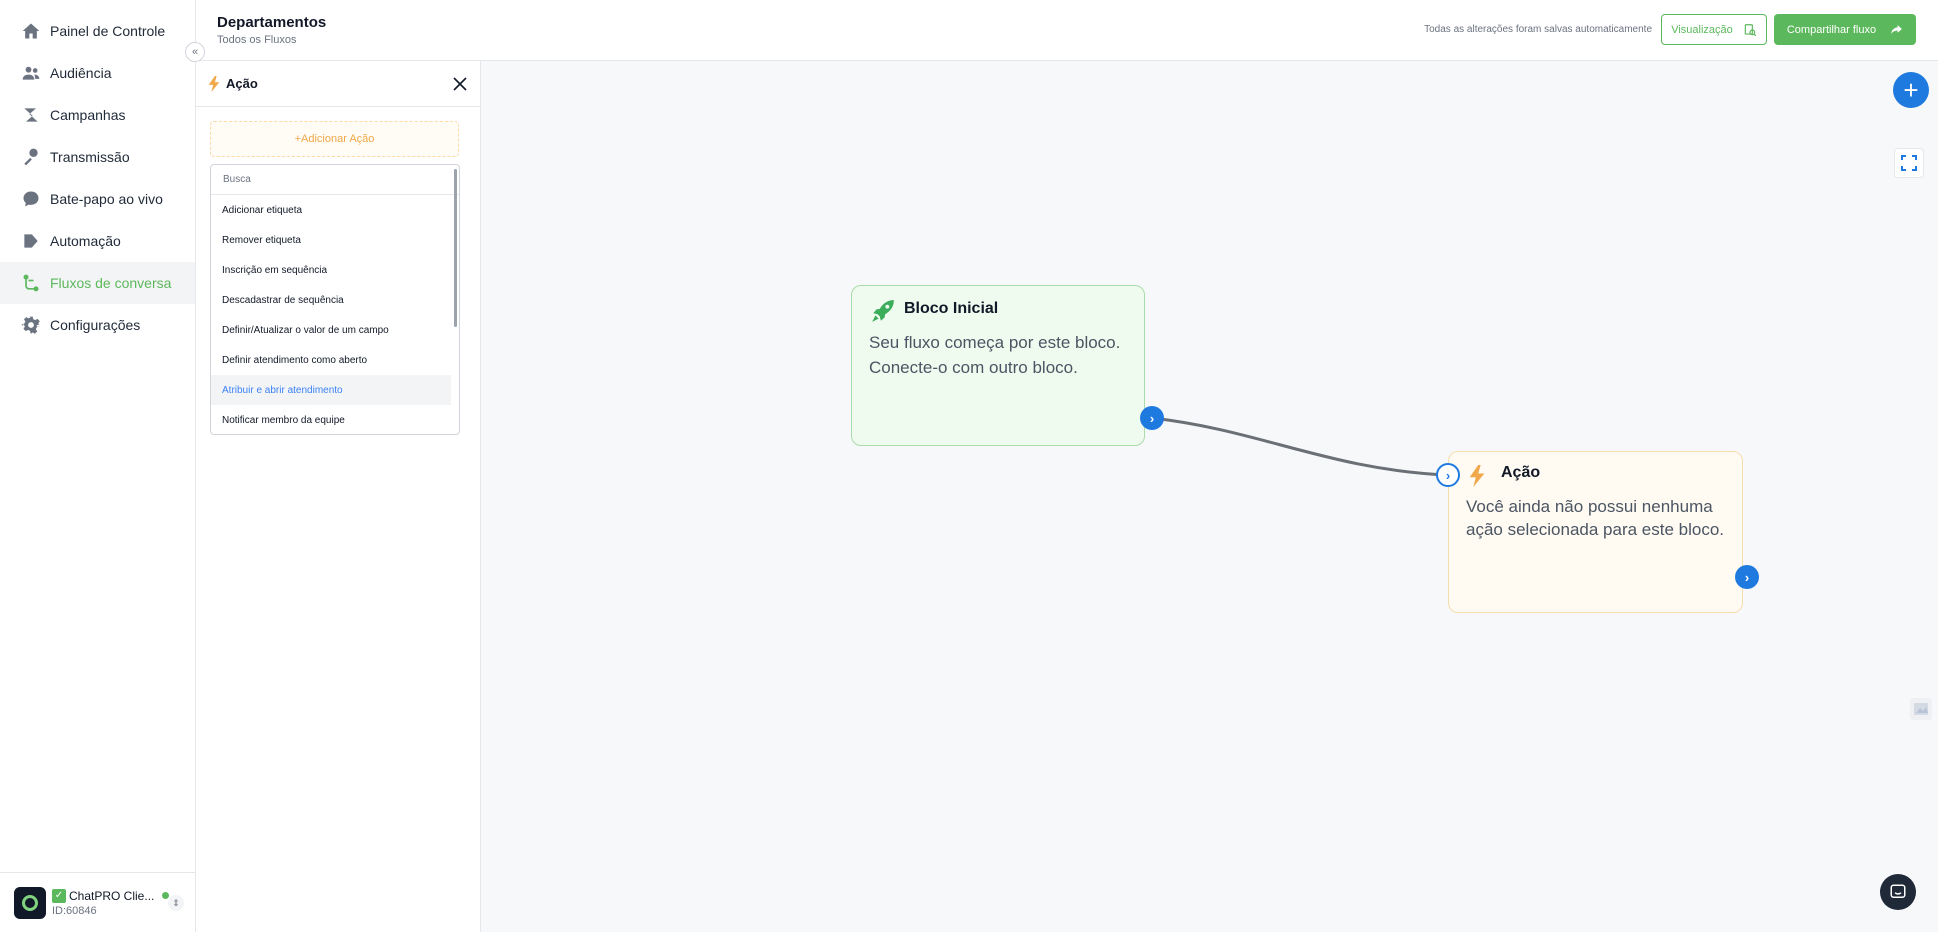  I want to click on start-node-output-handle: ›, so click(1152, 418).